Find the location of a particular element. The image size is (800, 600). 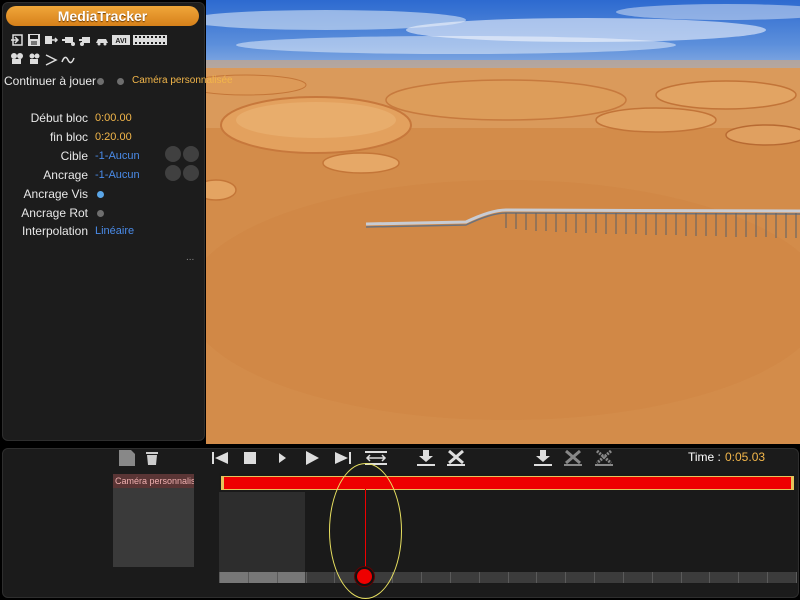

camera-remove-icon is located at coordinates (85, 40).